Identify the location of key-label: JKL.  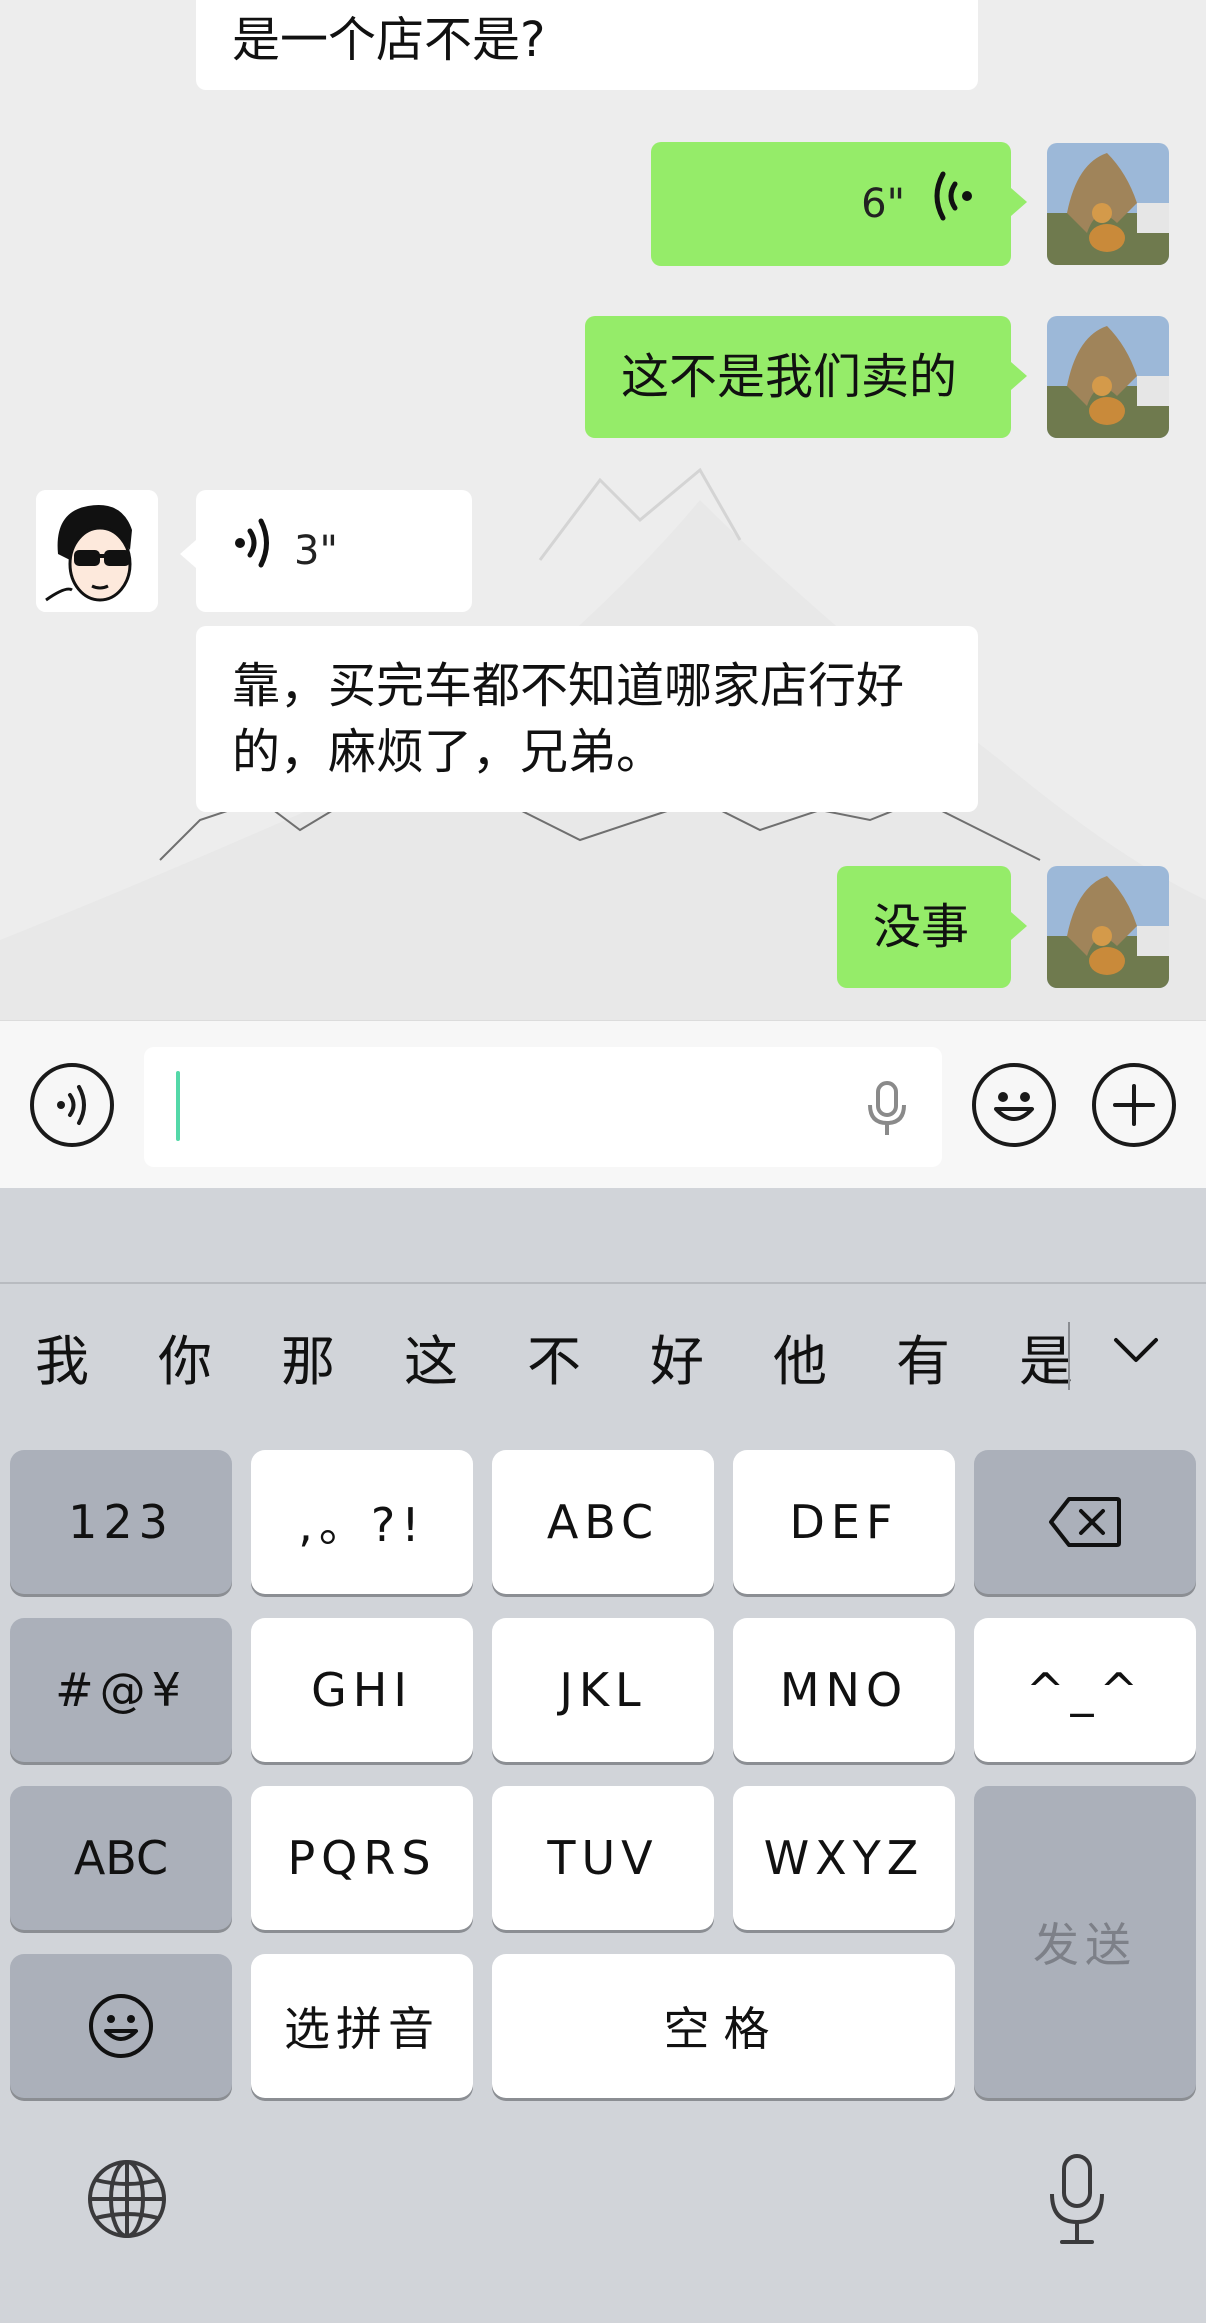
(603, 1690).